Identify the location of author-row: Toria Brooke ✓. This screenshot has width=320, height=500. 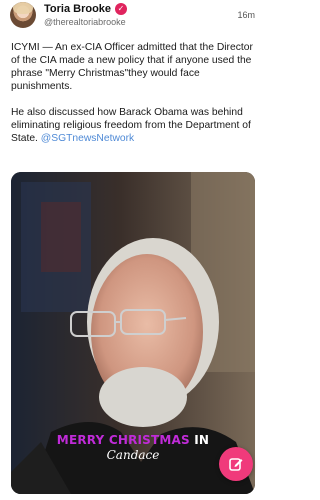
(86, 9).